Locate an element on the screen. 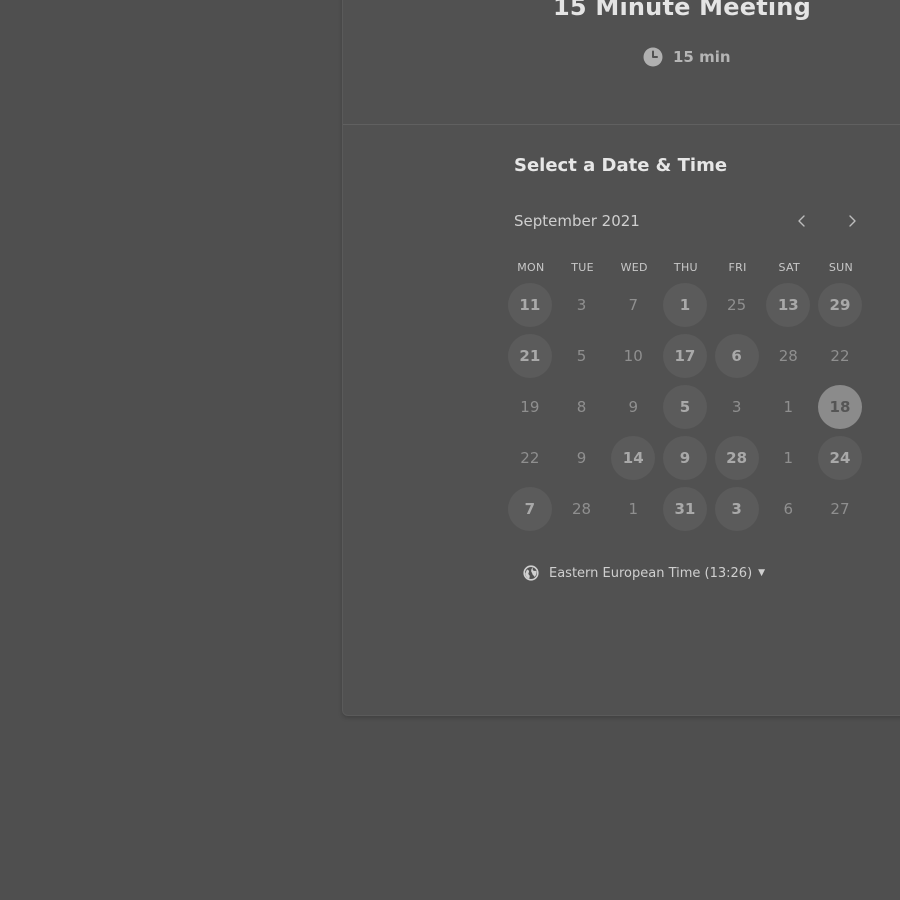  calendar-day-available: 21 is located at coordinates (529, 355).